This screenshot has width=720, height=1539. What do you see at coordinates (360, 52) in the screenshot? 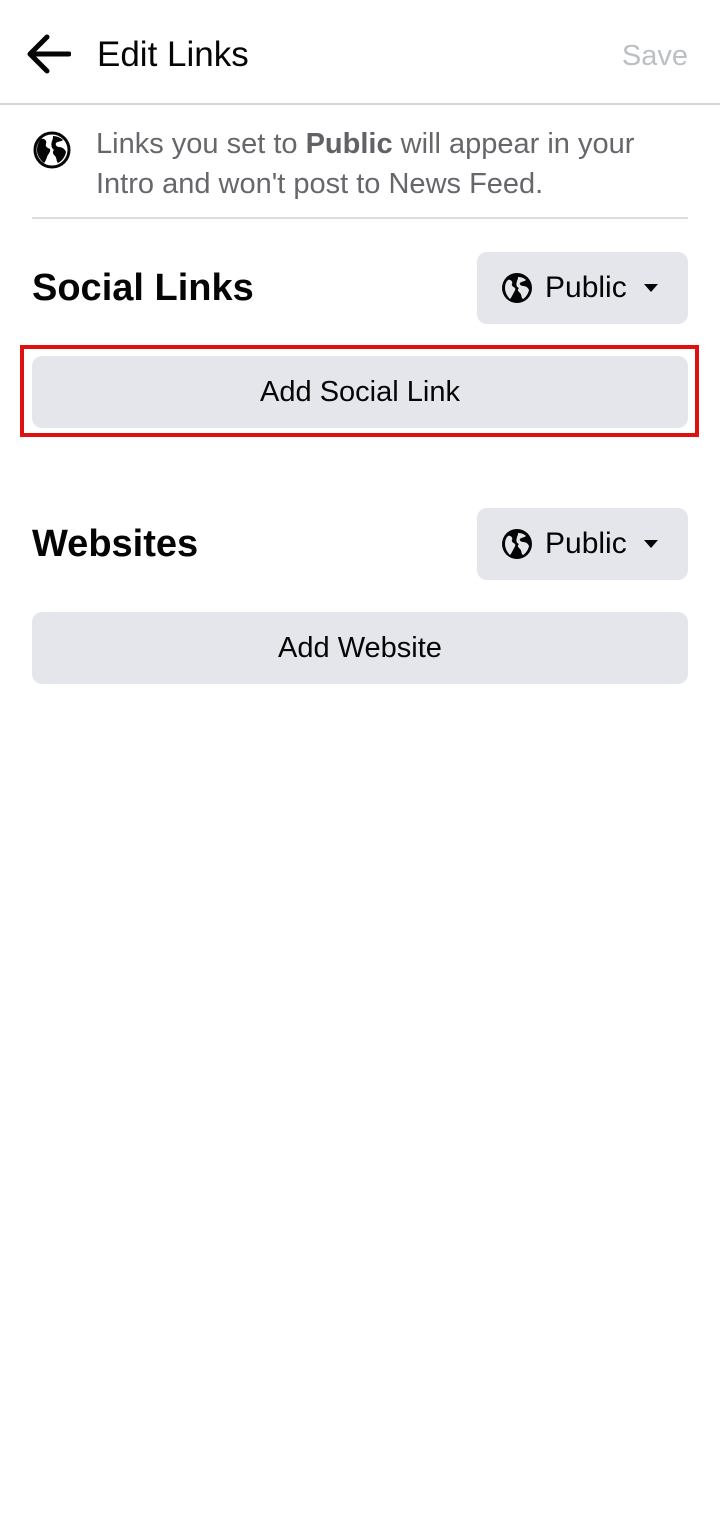
I see `top-app-bar: Edit Links Save` at bounding box center [360, 52].